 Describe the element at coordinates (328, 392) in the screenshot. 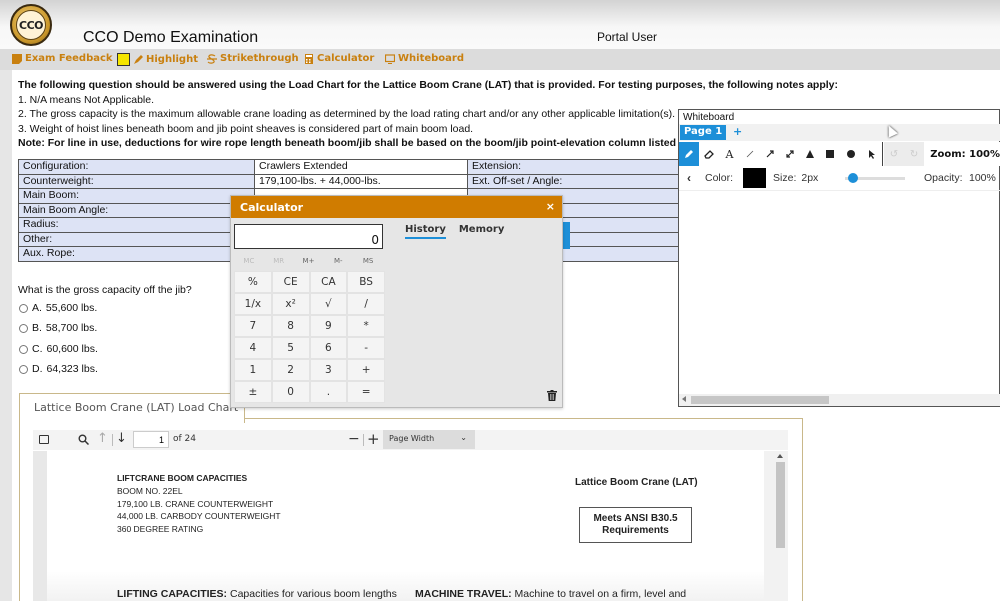

I see `key-decimal: .` at that location.